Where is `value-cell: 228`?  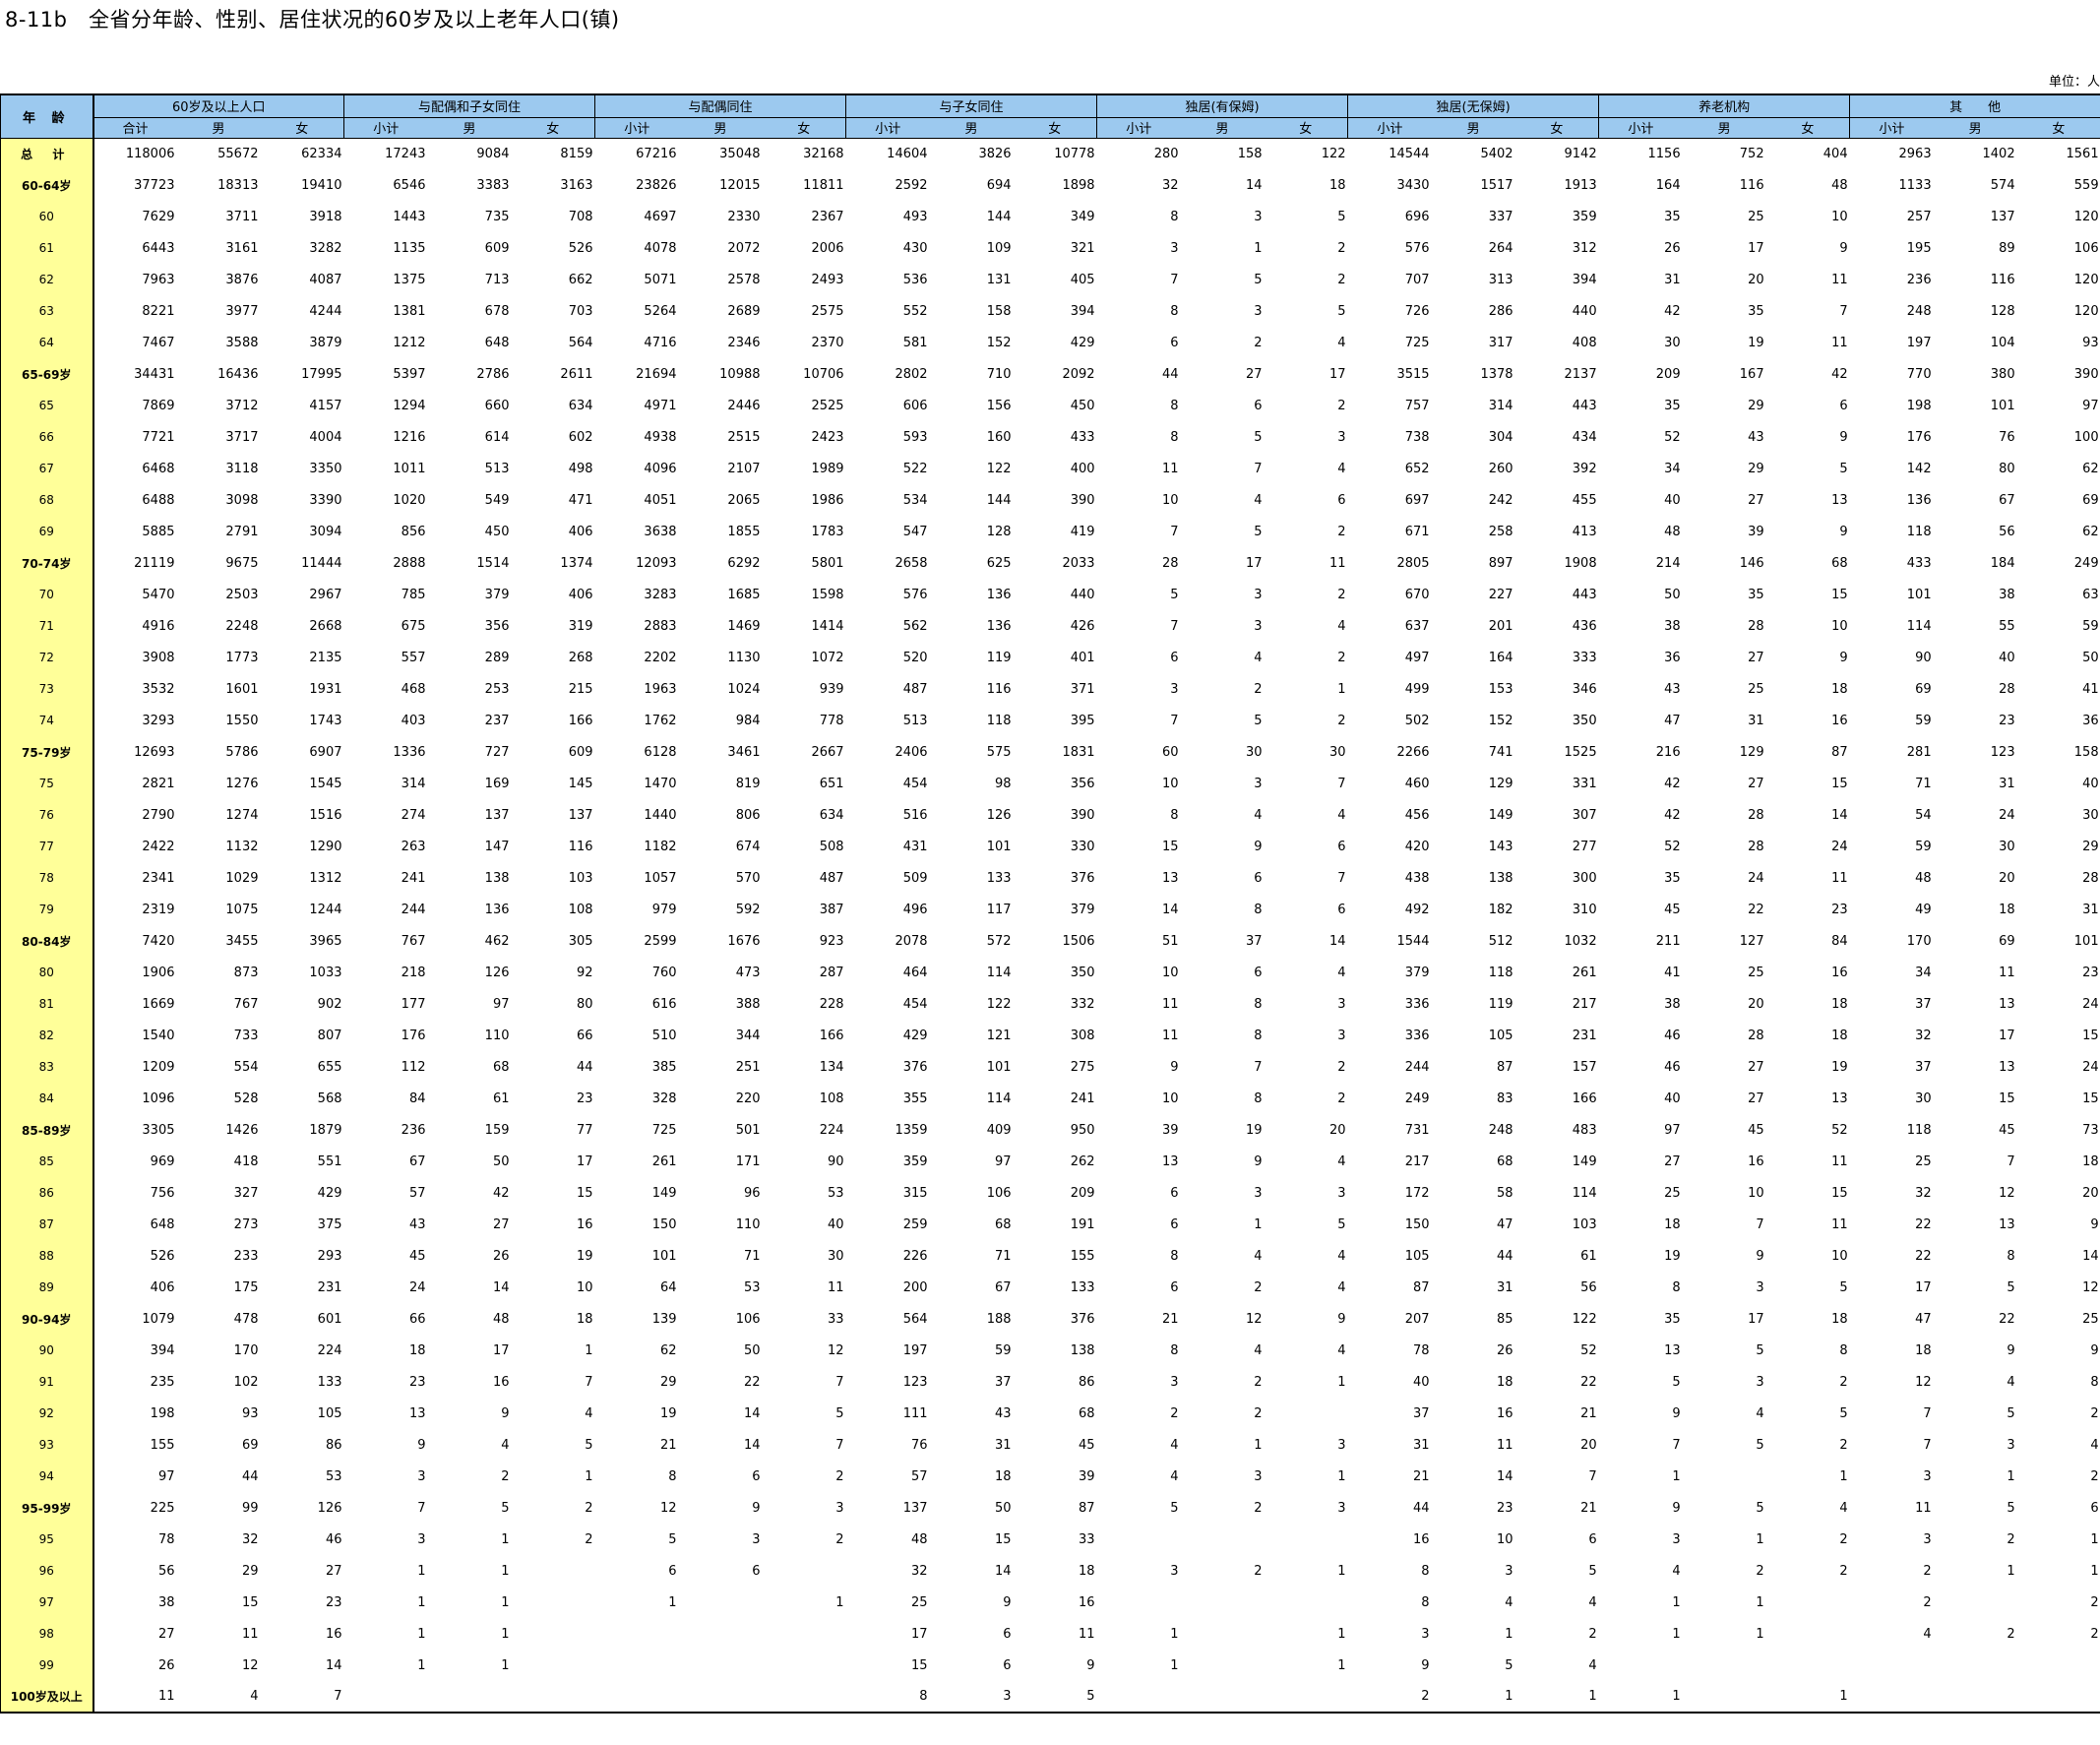
value-cell: 228 is located at coordinates (831, 1004).